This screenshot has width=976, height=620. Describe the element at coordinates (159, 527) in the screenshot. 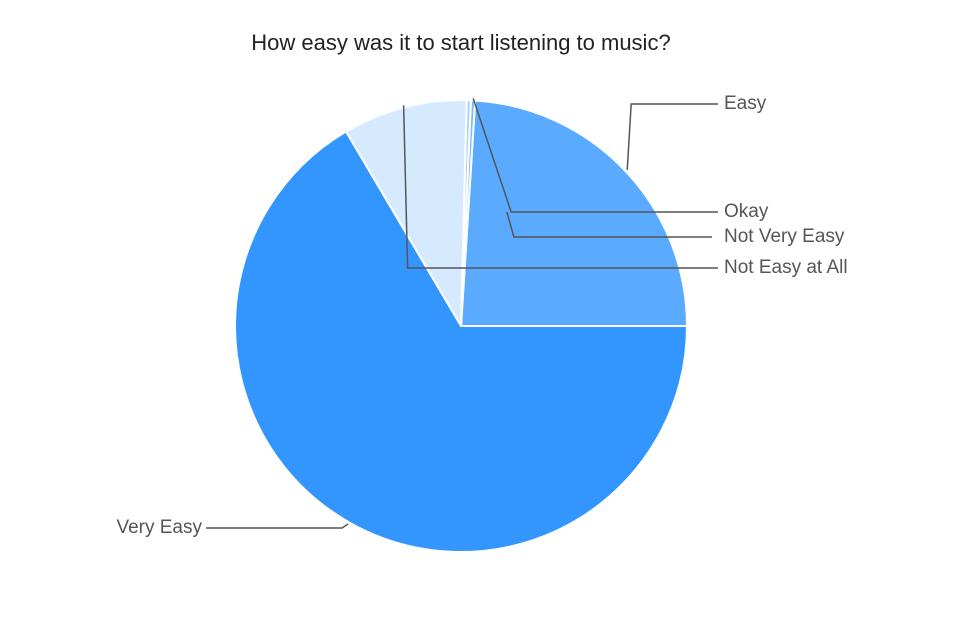

I see `slice-label-very-easy: Very Easy` at that location.